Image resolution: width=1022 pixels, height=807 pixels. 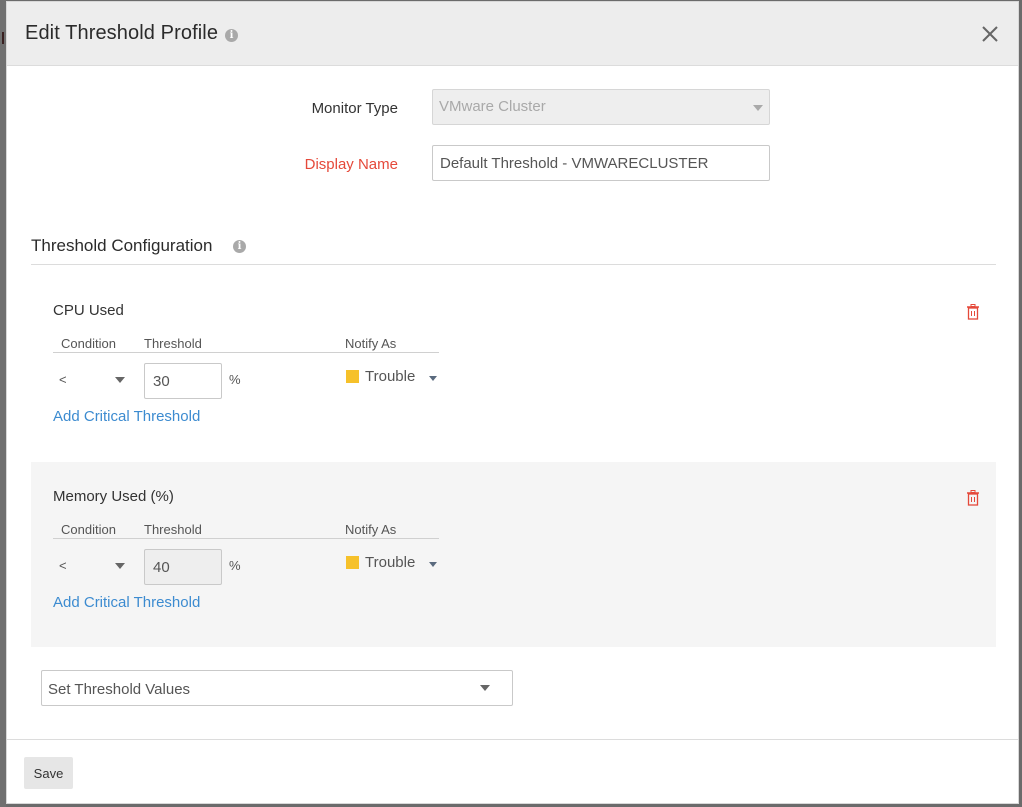 What do you see at coordinates (351, 164) in the screenshot?
I see `display-name-label: Display Name` at bounding box center [351, 164].